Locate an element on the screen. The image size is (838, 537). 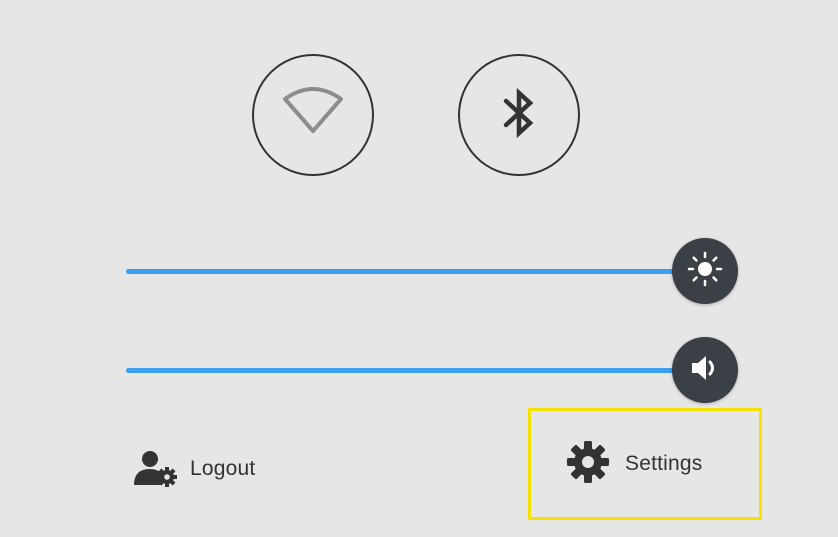
bluetooth-toggle-button is located at coordinates (519, 115).